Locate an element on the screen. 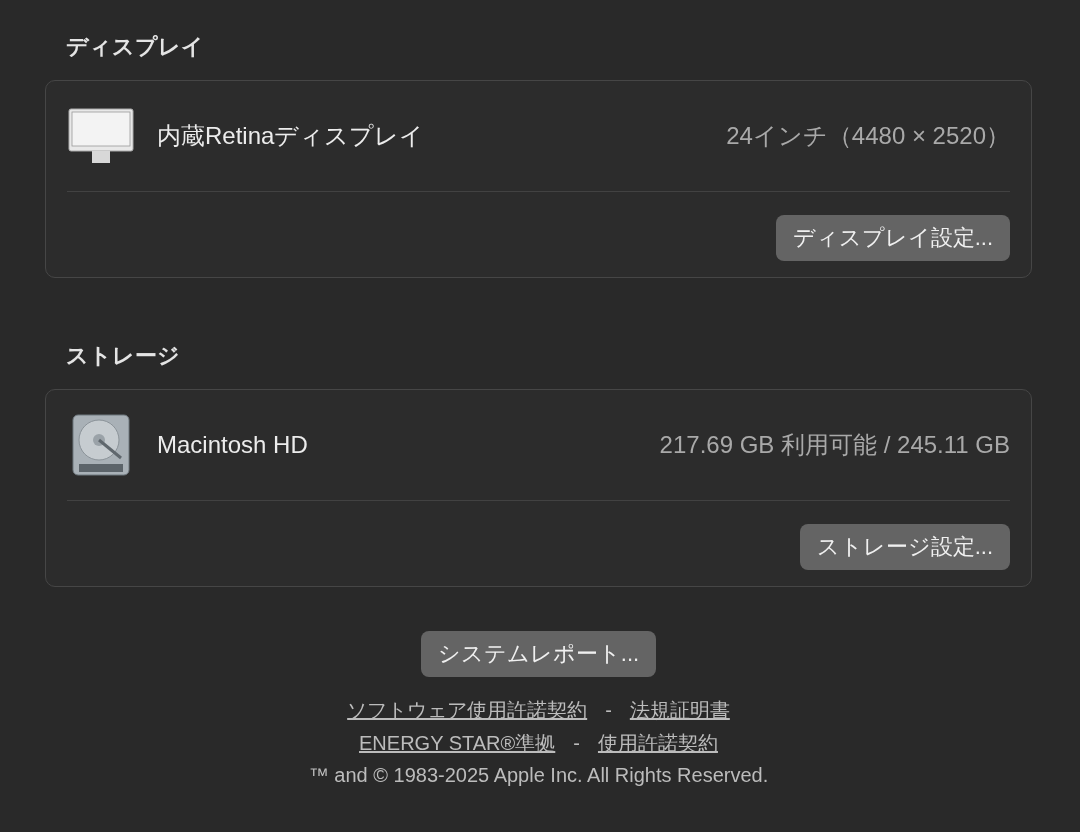 This screenshot has height=832, width=1080. section-title: ストレージ is located at coordinates (123, 356).